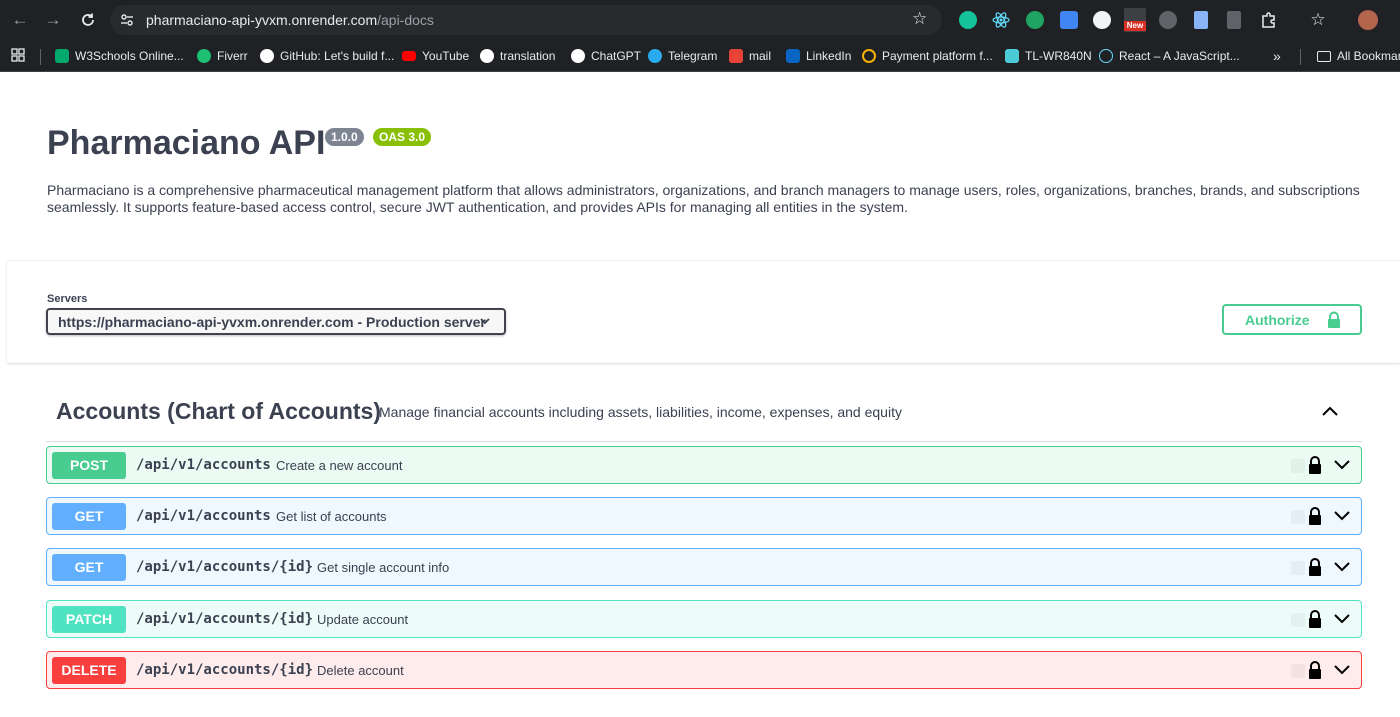 Image resolution: width=1400 pixels, height=717 pixels. What do you see at coordinates (1168, 20) in the screenshot?
I see `extension-gray-icon` at bounding box center [1168, 20].